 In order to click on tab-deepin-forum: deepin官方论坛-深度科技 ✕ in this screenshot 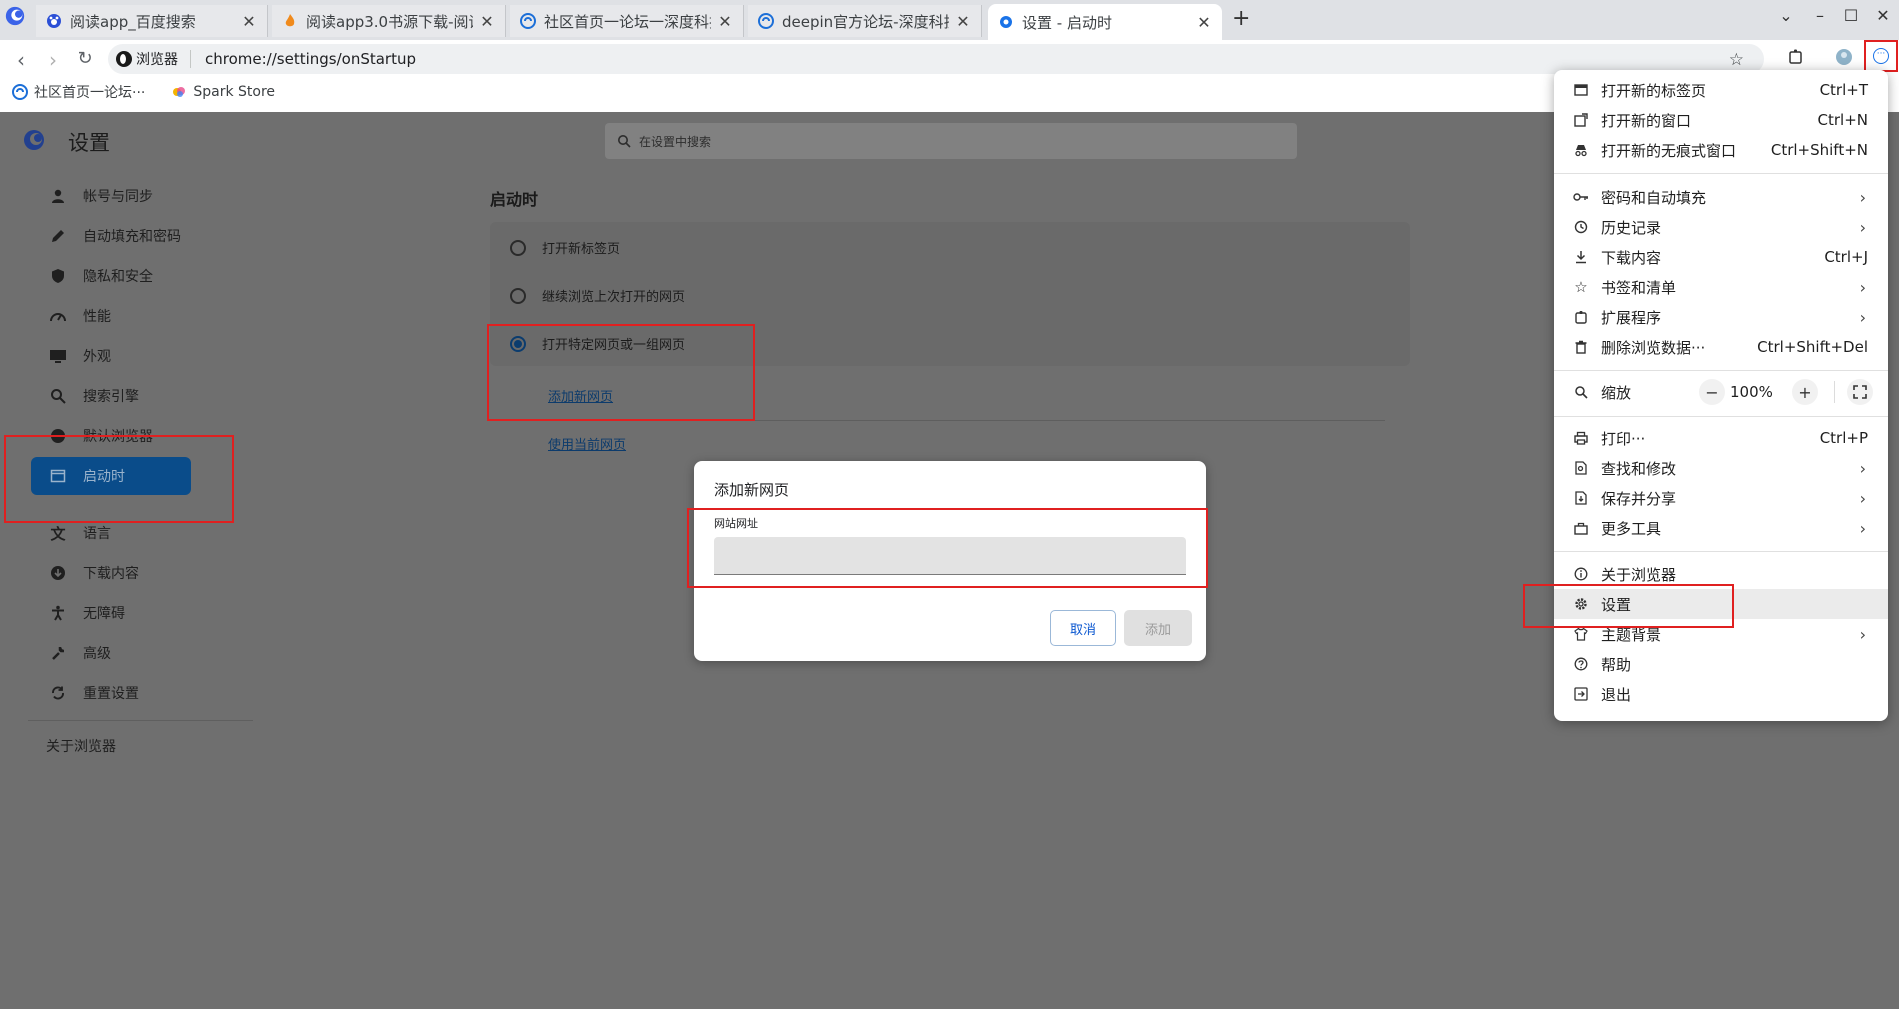, I will do `click(865, 21)`.